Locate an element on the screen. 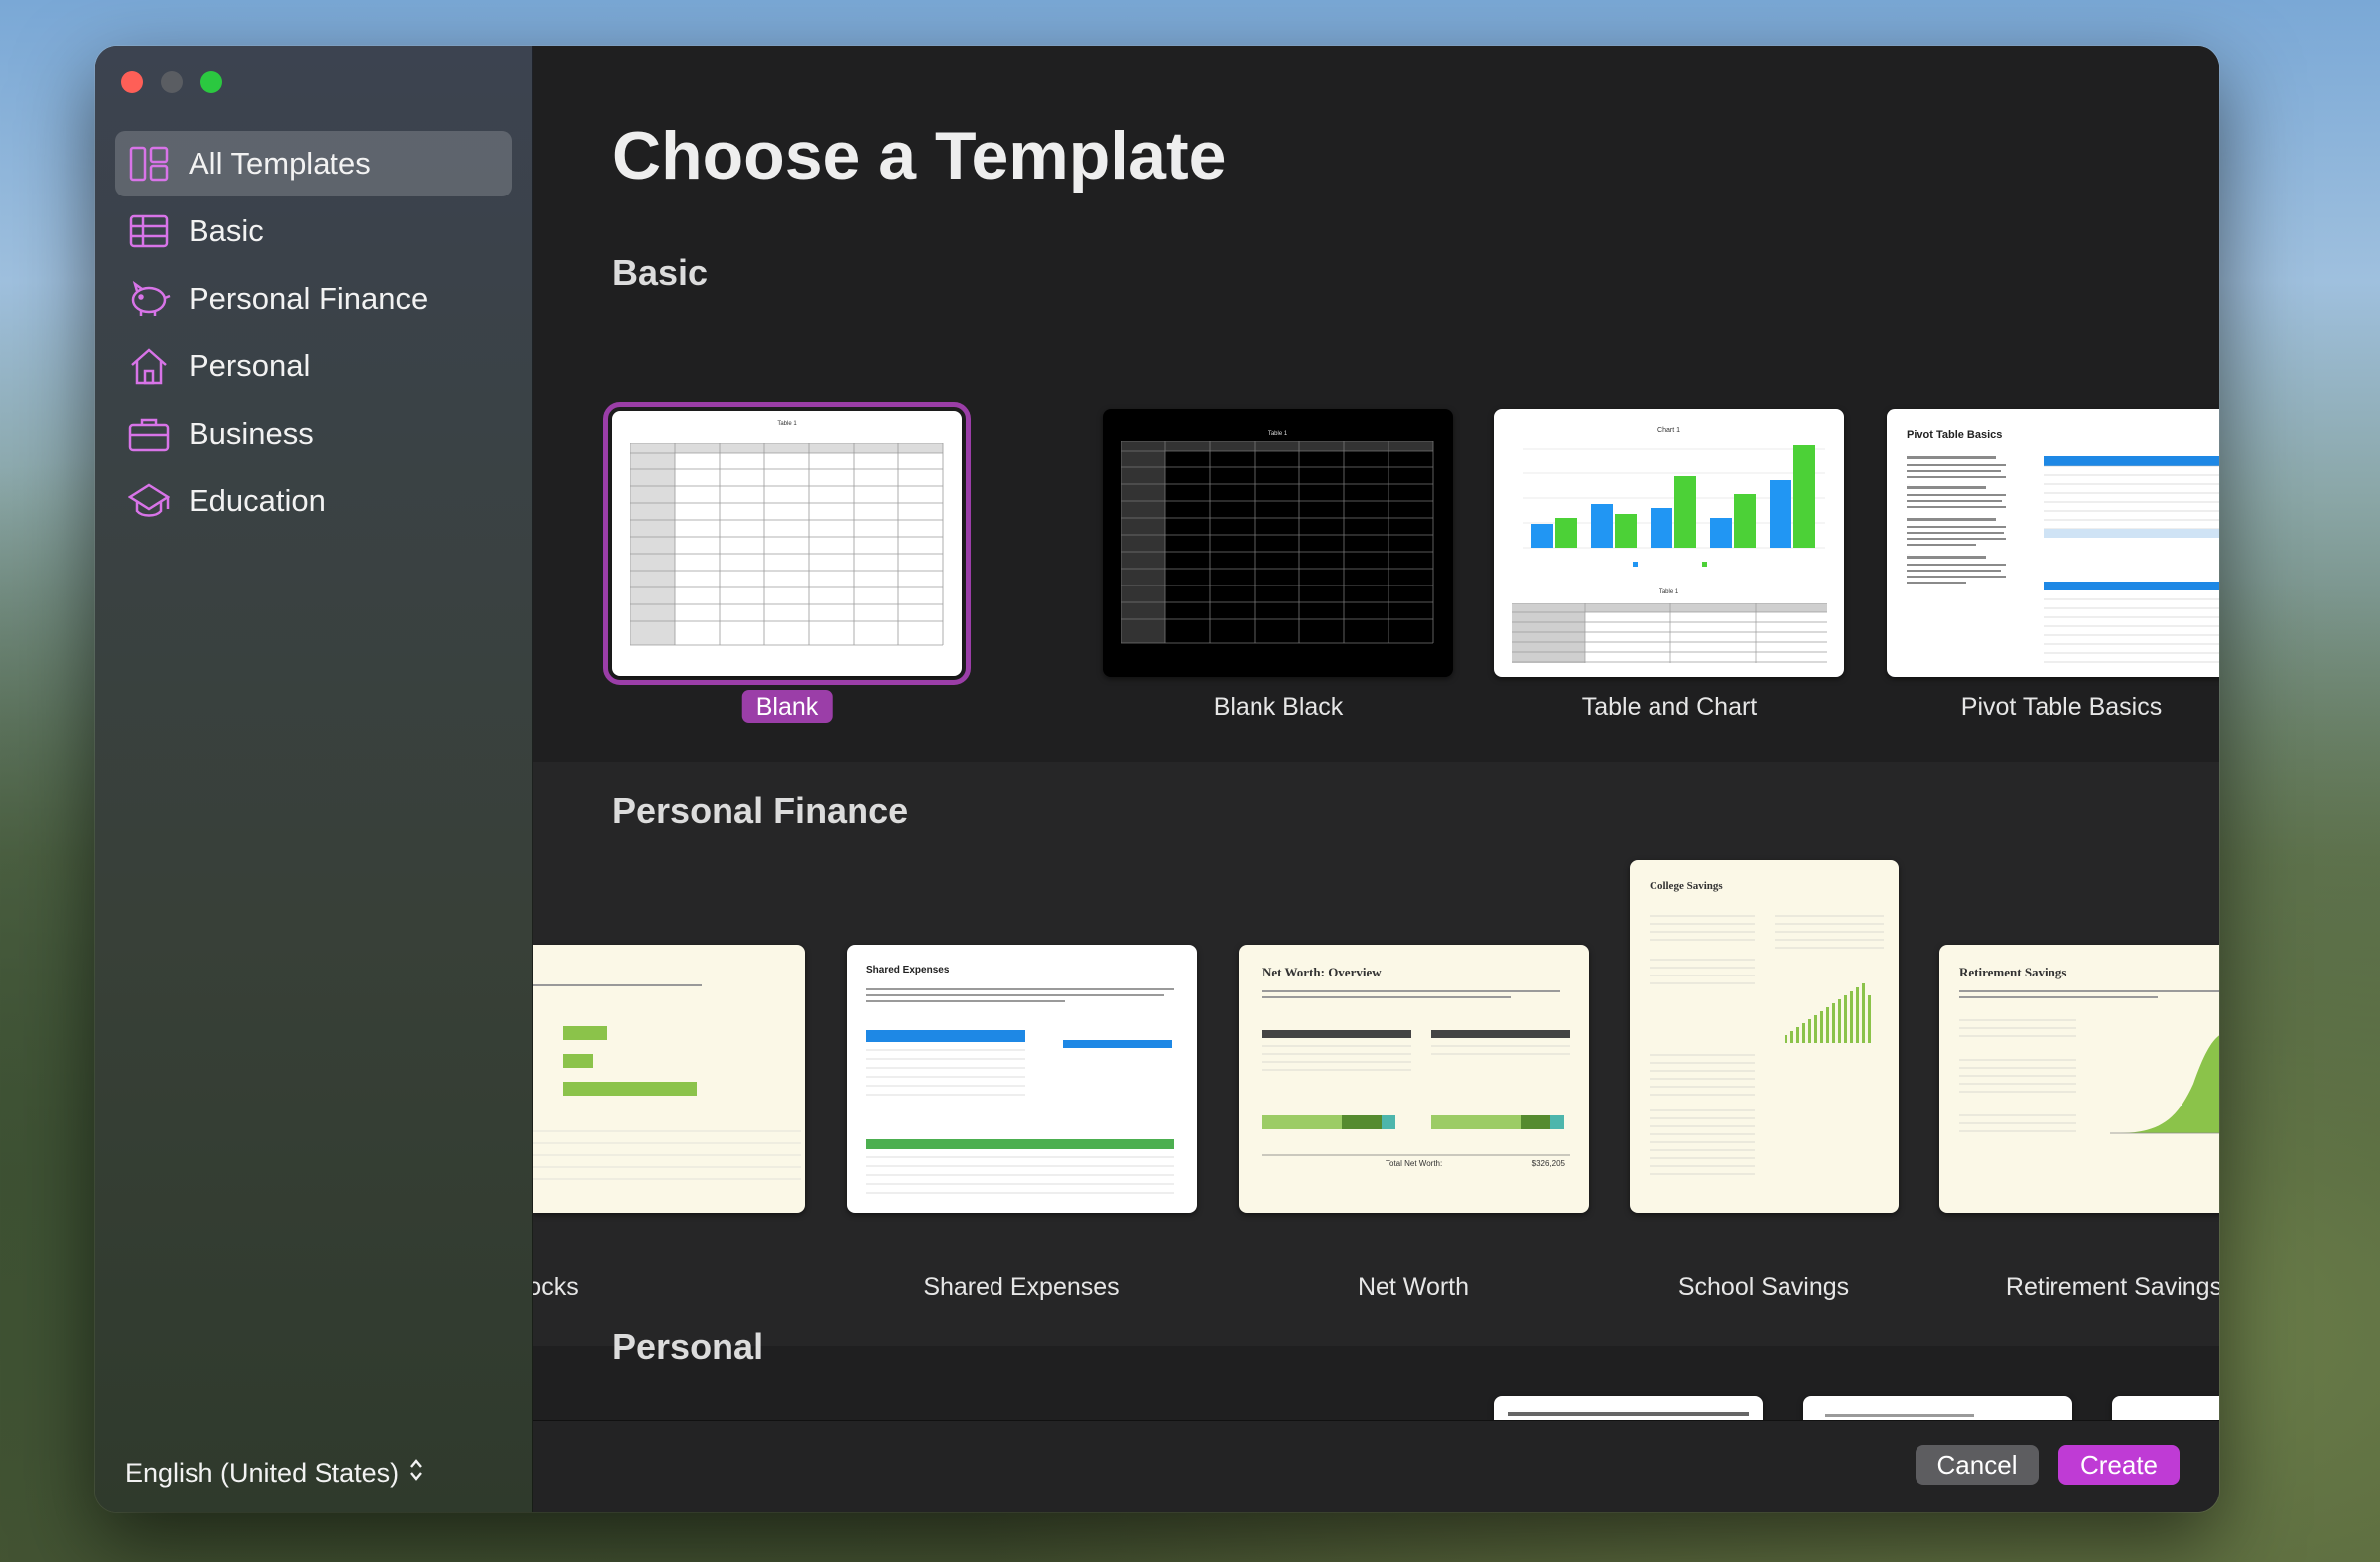 This screenshot has width=2380, height=1562. retirement-savings-preview is located at coordinates (2089, 1062).